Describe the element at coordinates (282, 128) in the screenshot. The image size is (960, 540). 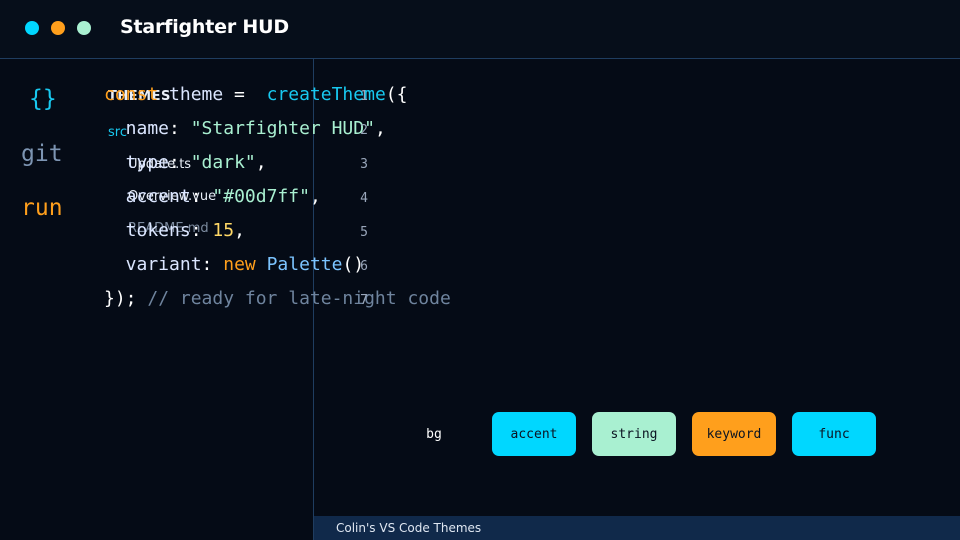
I see `code-token: "Starfighter HUD"` at that location.